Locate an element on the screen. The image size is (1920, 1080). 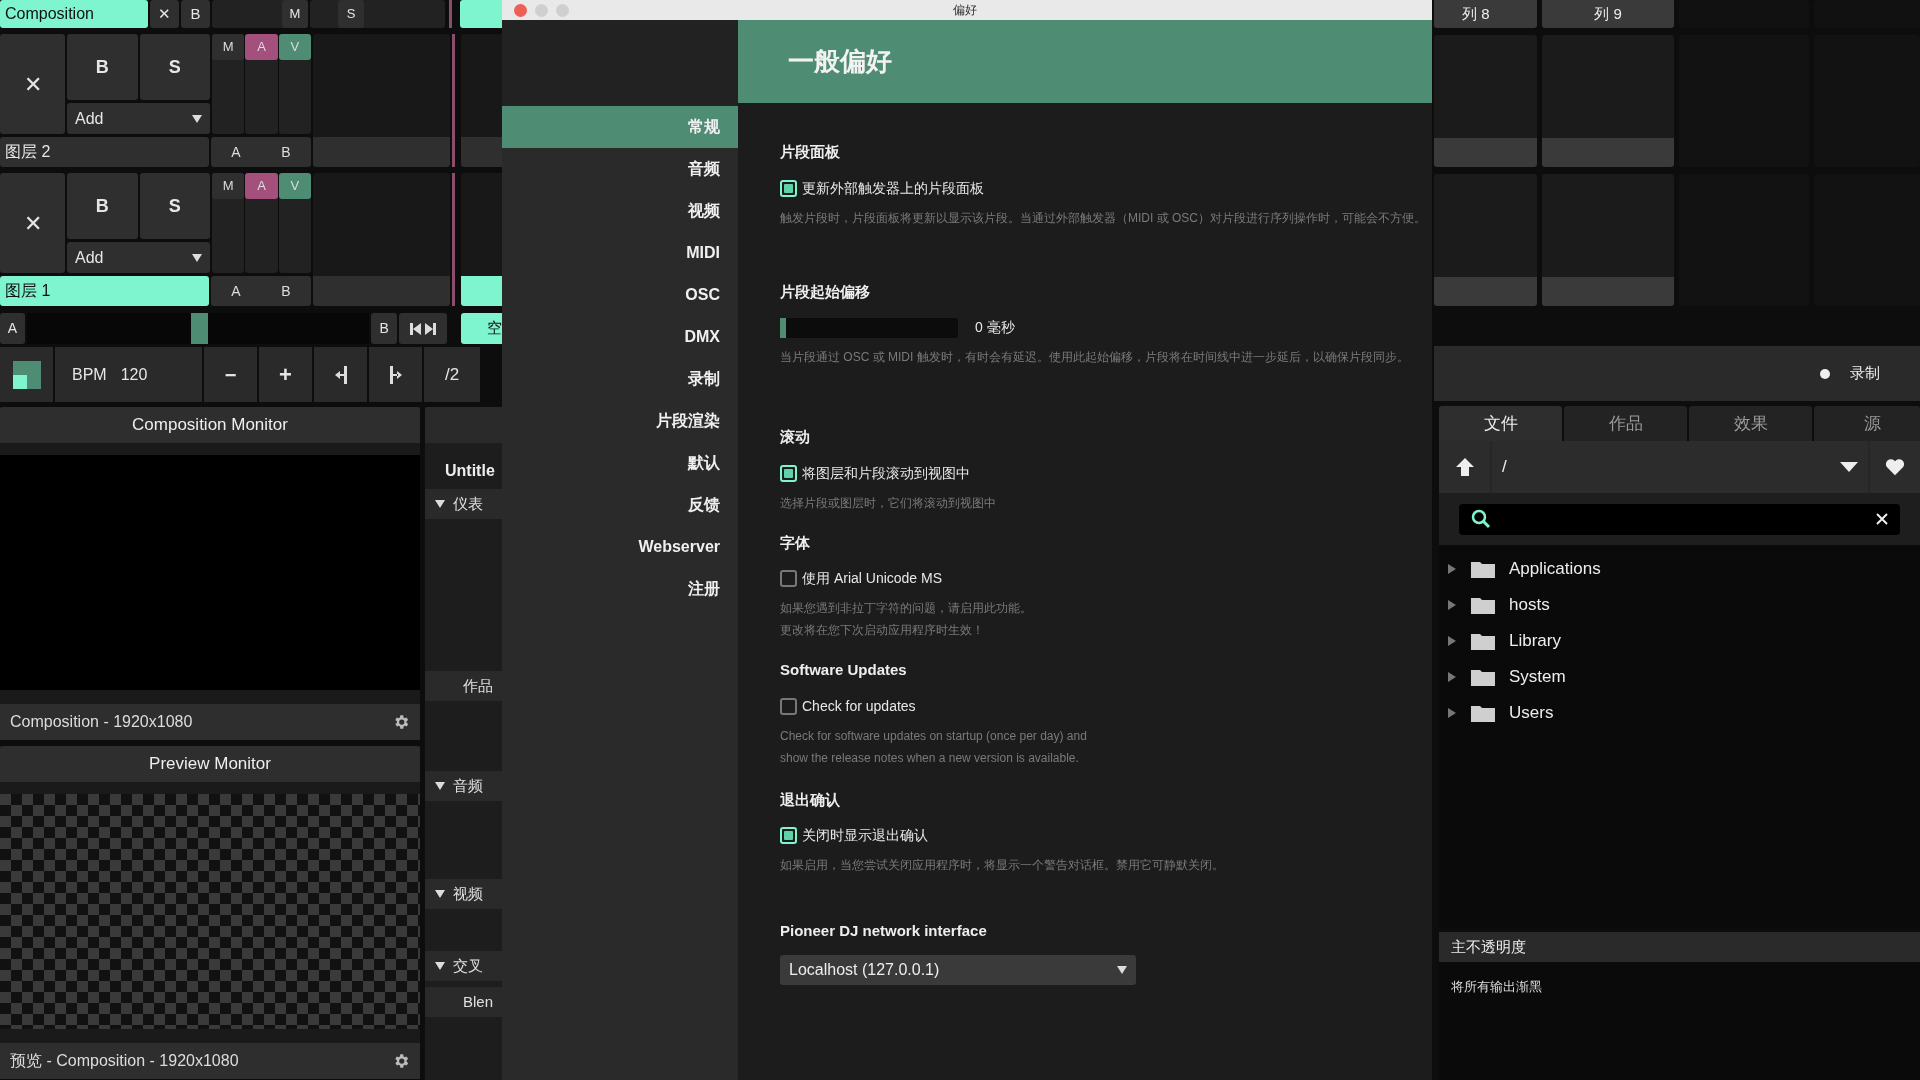
record-label: 录制 is located at coordinates (1865, 373).